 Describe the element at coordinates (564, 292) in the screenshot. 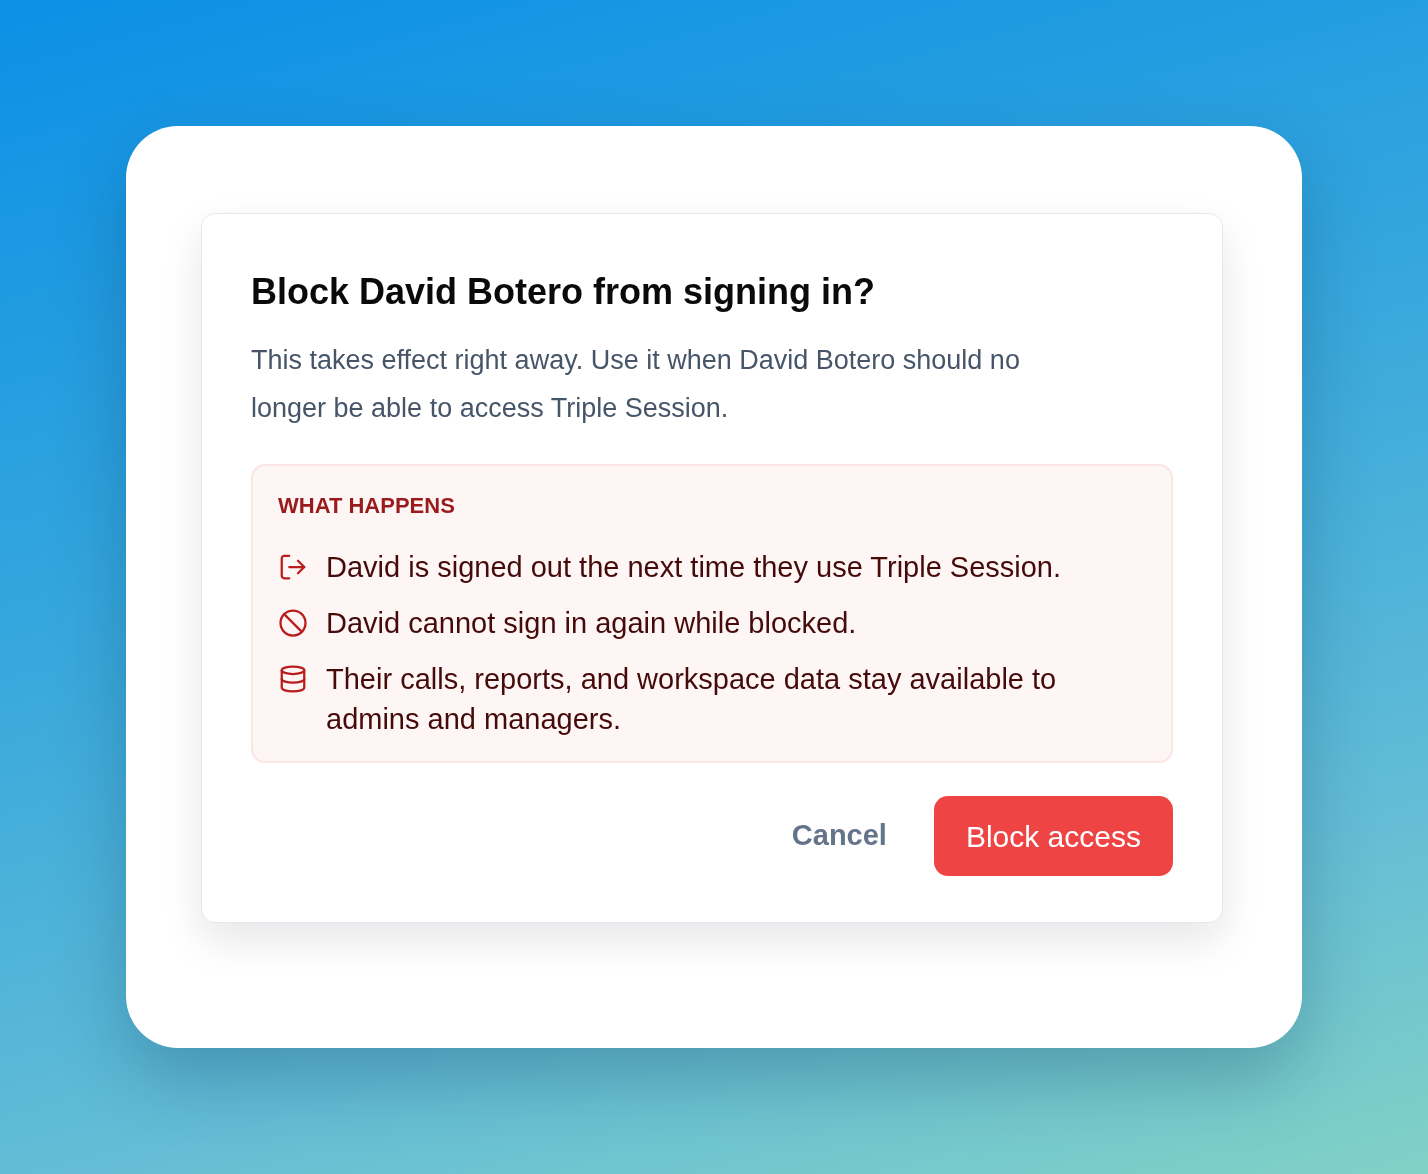

I see `dialog-title: Block David Botero from signing in?` at that location.